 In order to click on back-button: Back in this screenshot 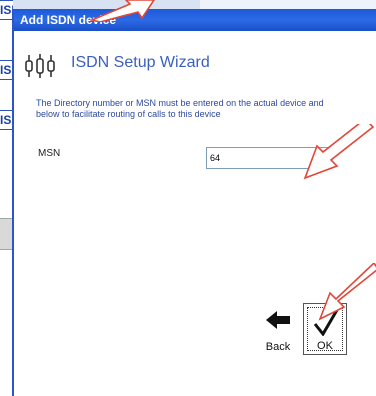, I will do `click(278, 329)`.